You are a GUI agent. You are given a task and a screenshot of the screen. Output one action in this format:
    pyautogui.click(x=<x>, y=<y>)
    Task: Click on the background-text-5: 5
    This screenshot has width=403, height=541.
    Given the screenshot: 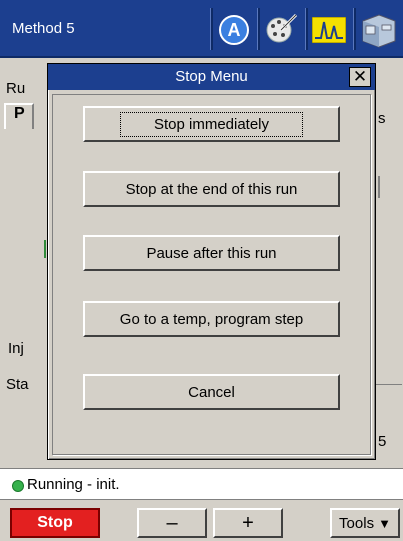 What is the action you would take?
    pyautogui.click(x=382, y=441)
    